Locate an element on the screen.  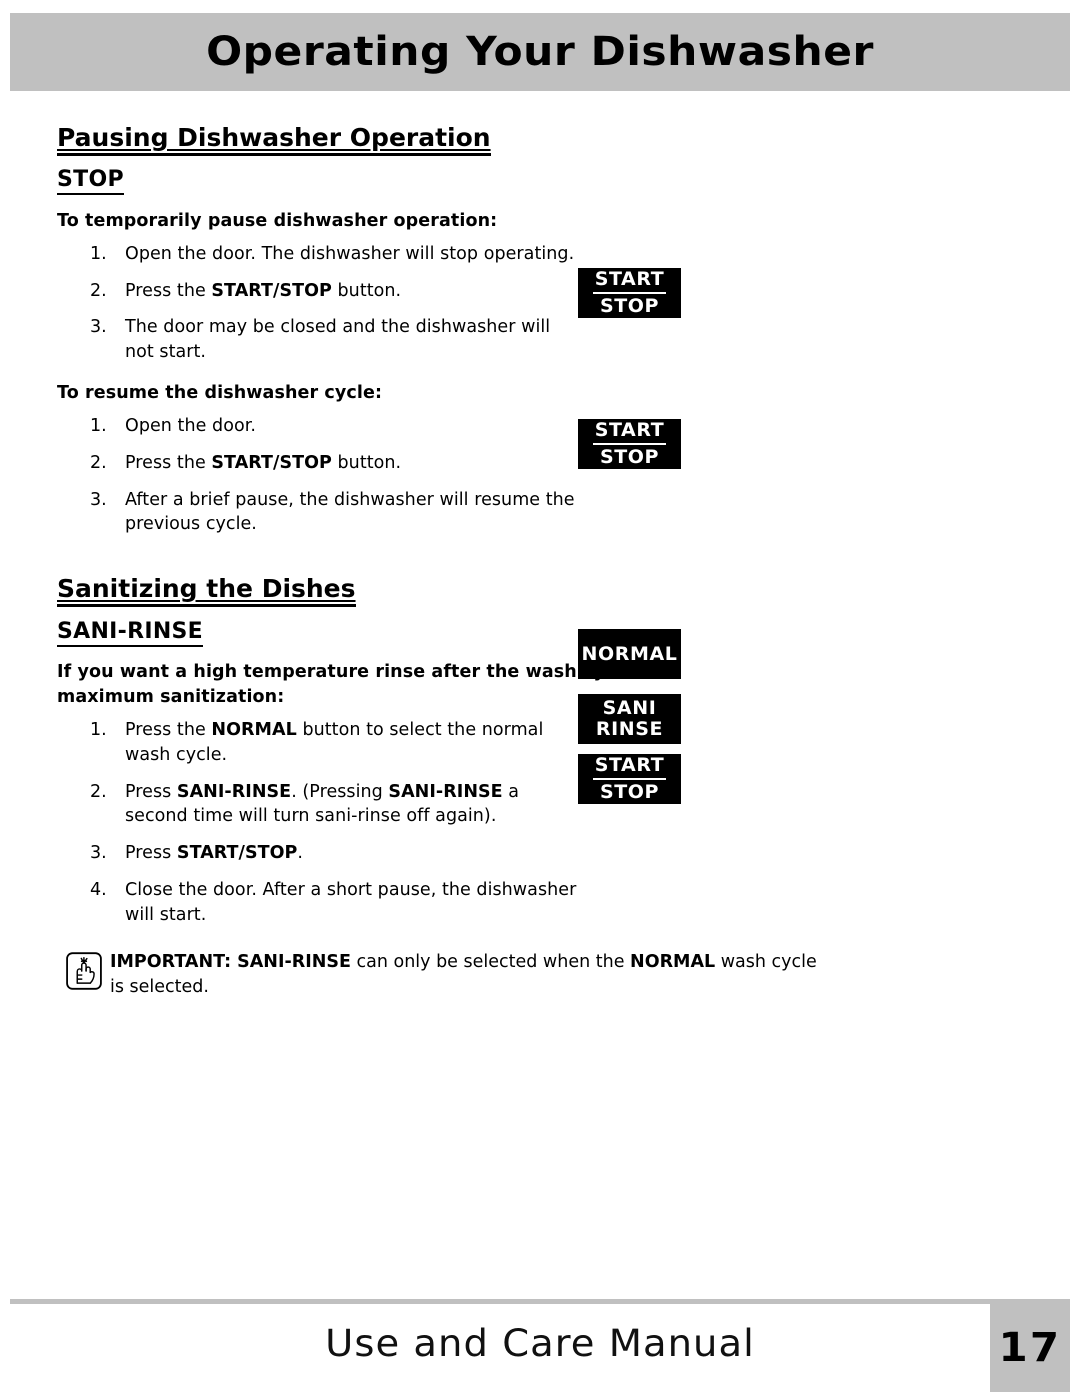
step-number: 4. is located at coordinates (98, 890).